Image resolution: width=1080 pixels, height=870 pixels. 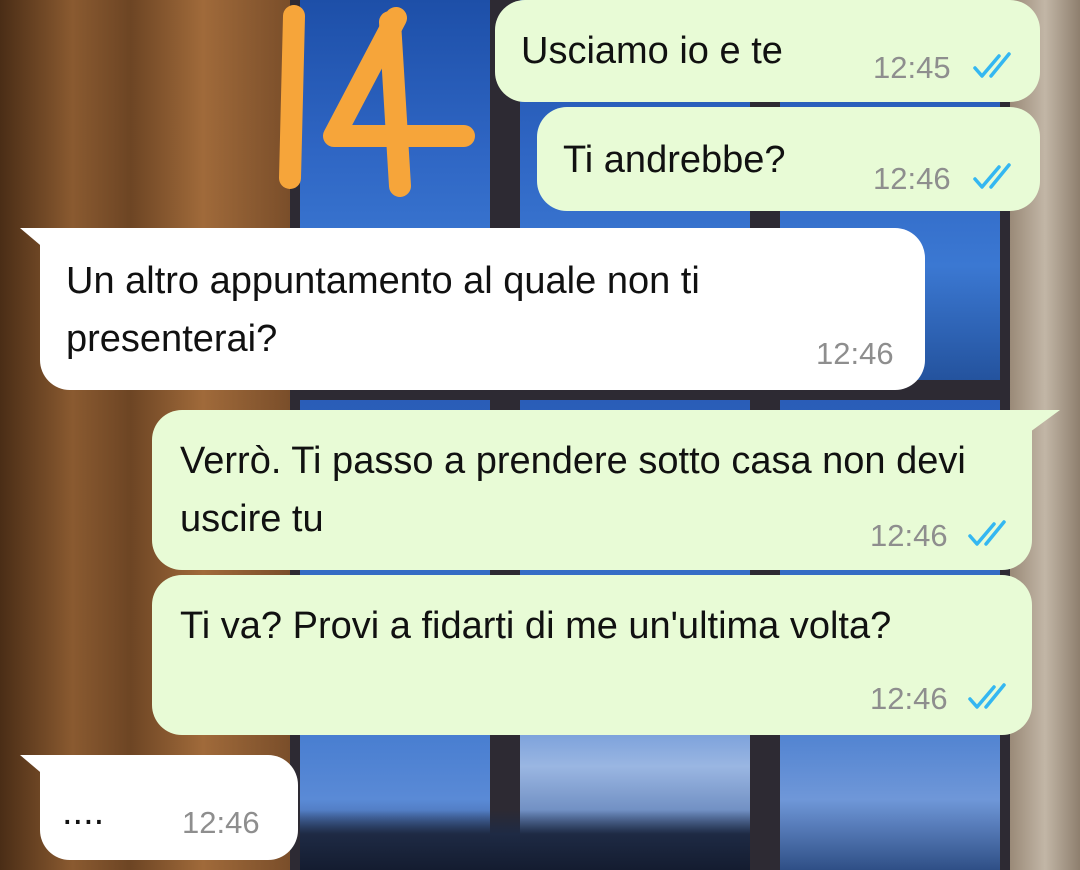 I want to click on message-bubble-outgoing: Usciamo io e te 12:45, so click(x=767, y=51).